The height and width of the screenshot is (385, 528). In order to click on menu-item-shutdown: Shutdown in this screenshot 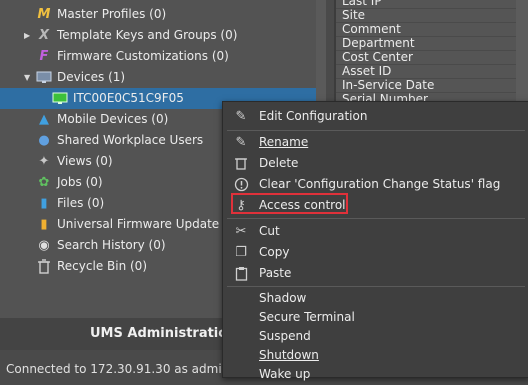, I will do `click(375, 355)`.